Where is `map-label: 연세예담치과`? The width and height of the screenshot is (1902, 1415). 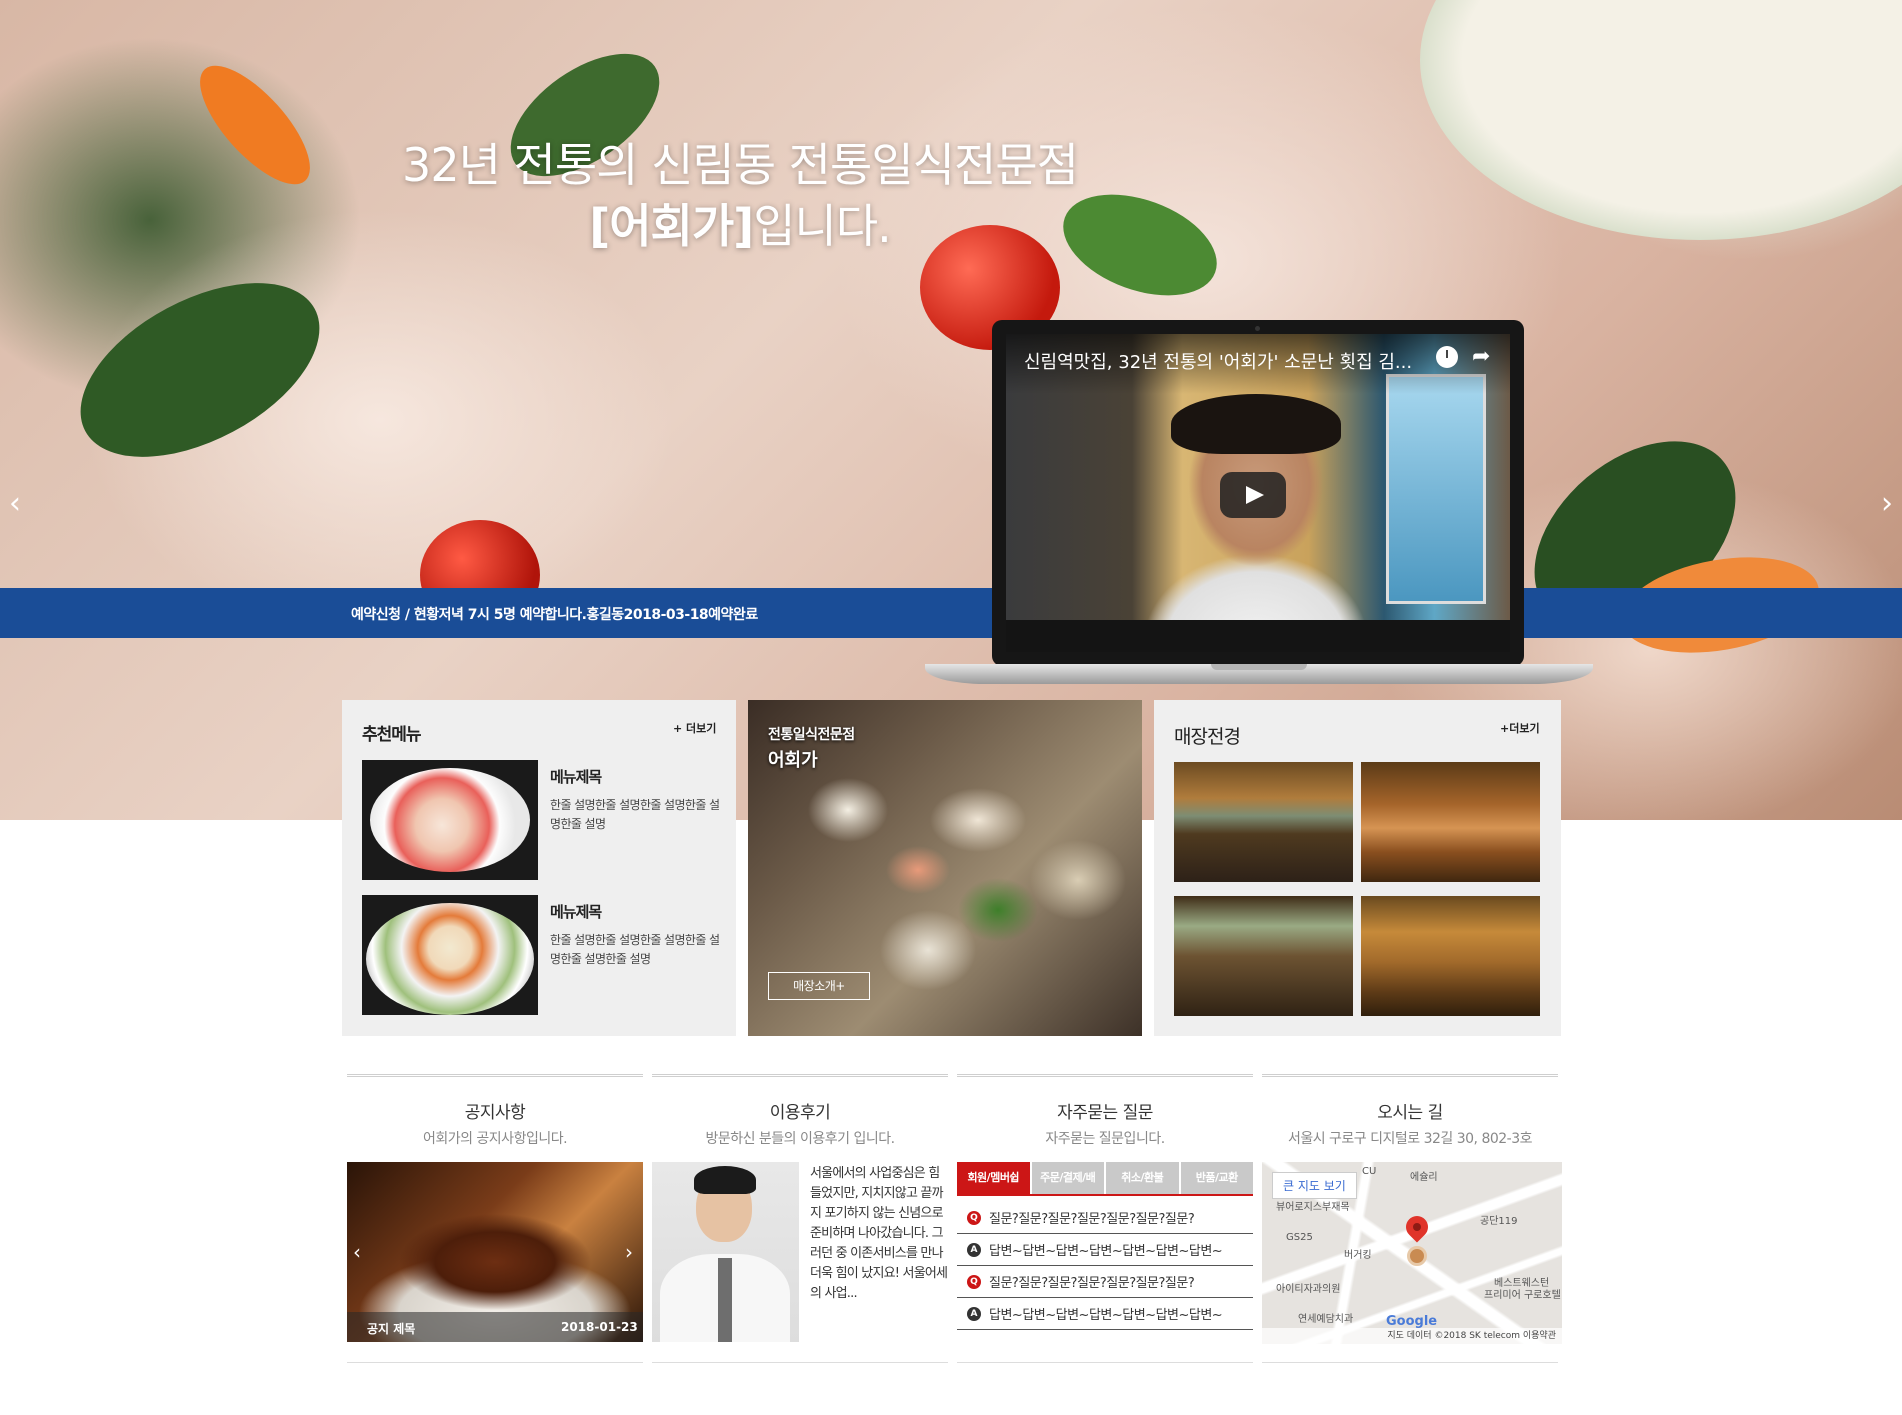
map-label: 연세예담치과 is located at coordinates (1326, 1319).